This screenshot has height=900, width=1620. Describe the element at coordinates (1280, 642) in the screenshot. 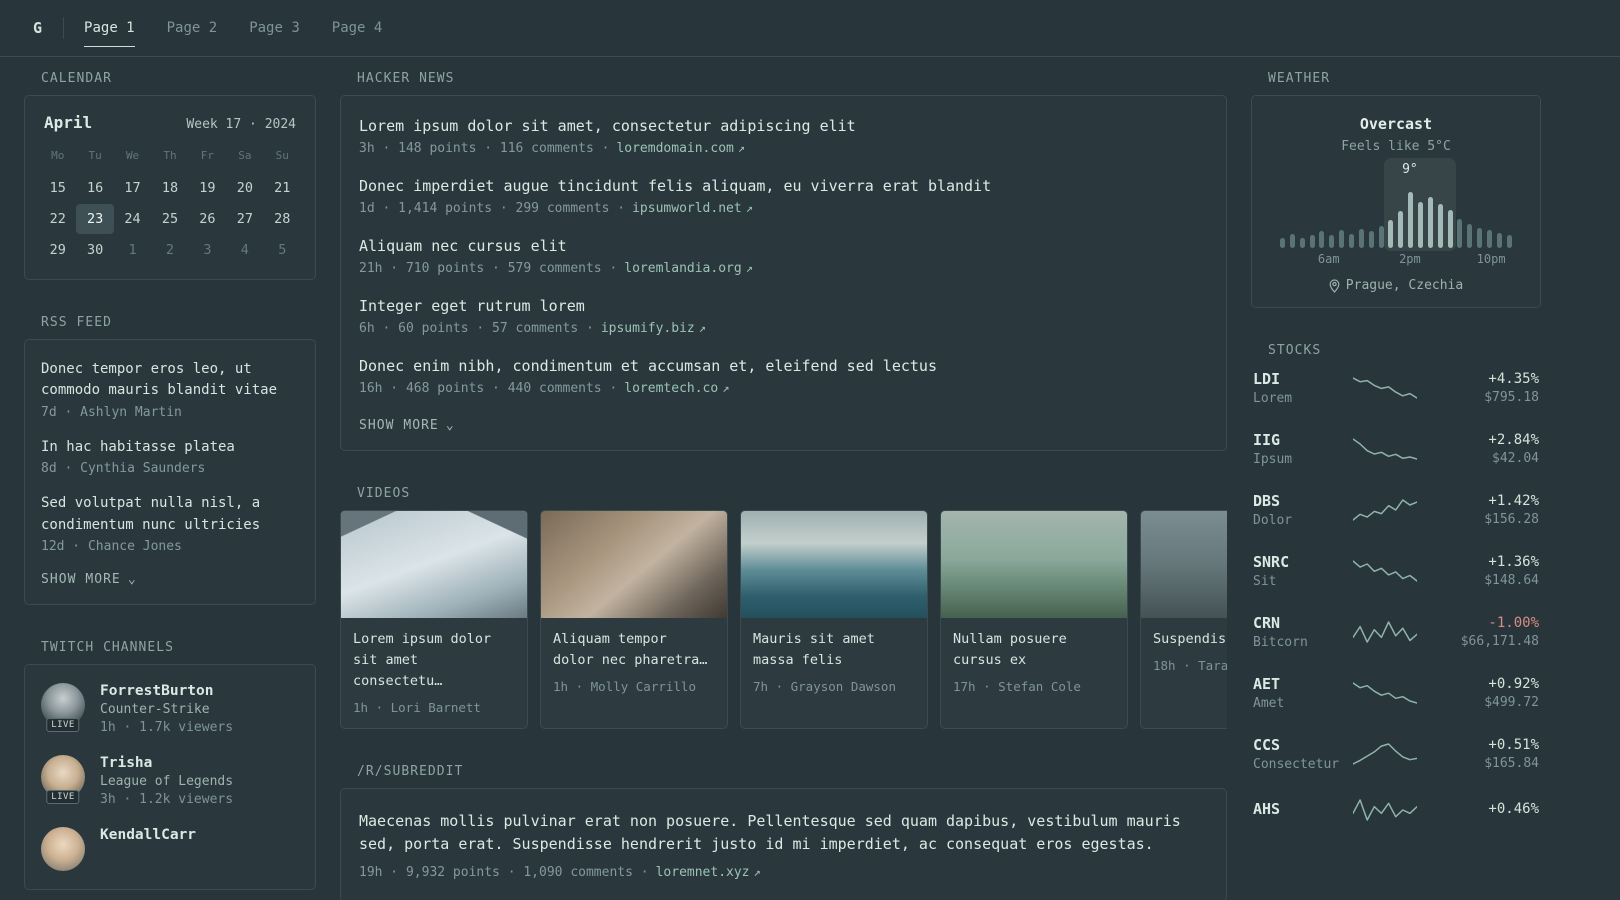

I see `stock-name: Bitcorn` at that location.